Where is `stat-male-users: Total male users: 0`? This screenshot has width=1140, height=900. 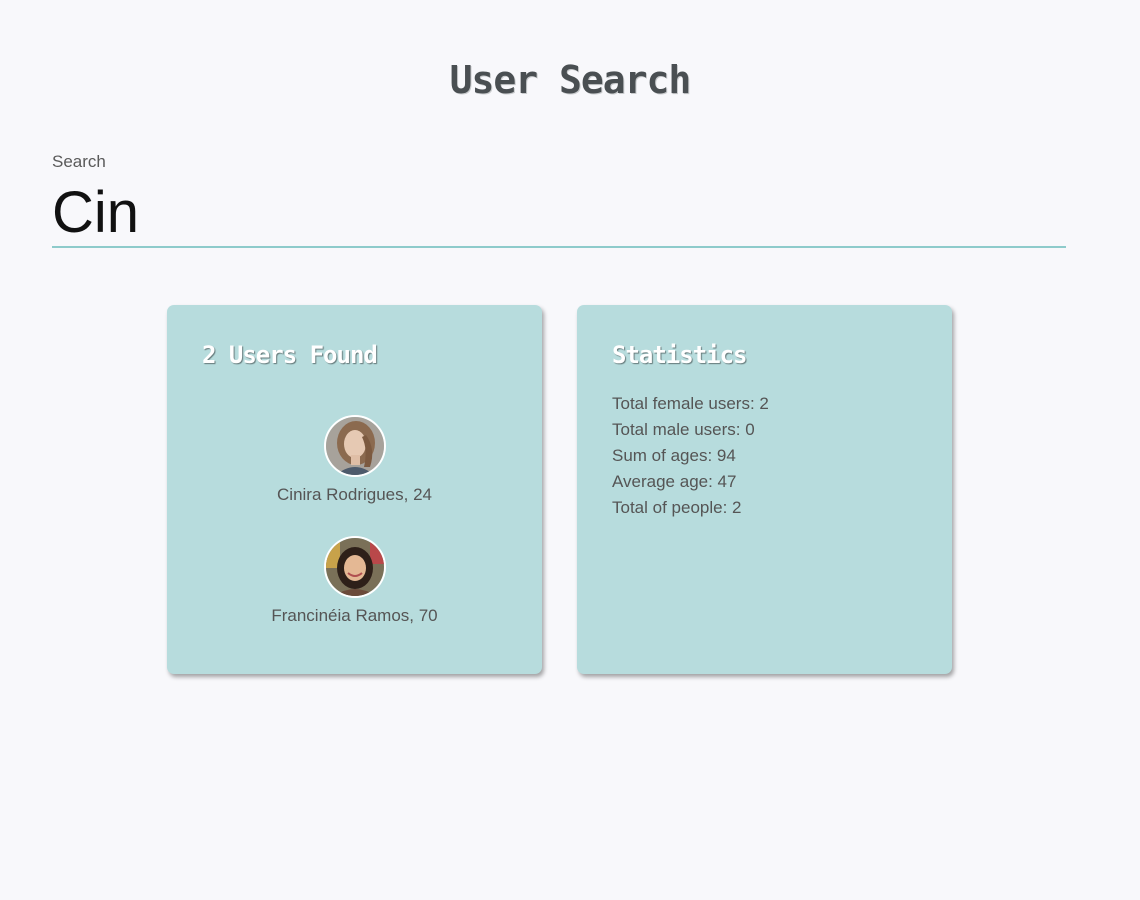 stat-male-users: Total male users: 0 is located at coordinates (683, 429).